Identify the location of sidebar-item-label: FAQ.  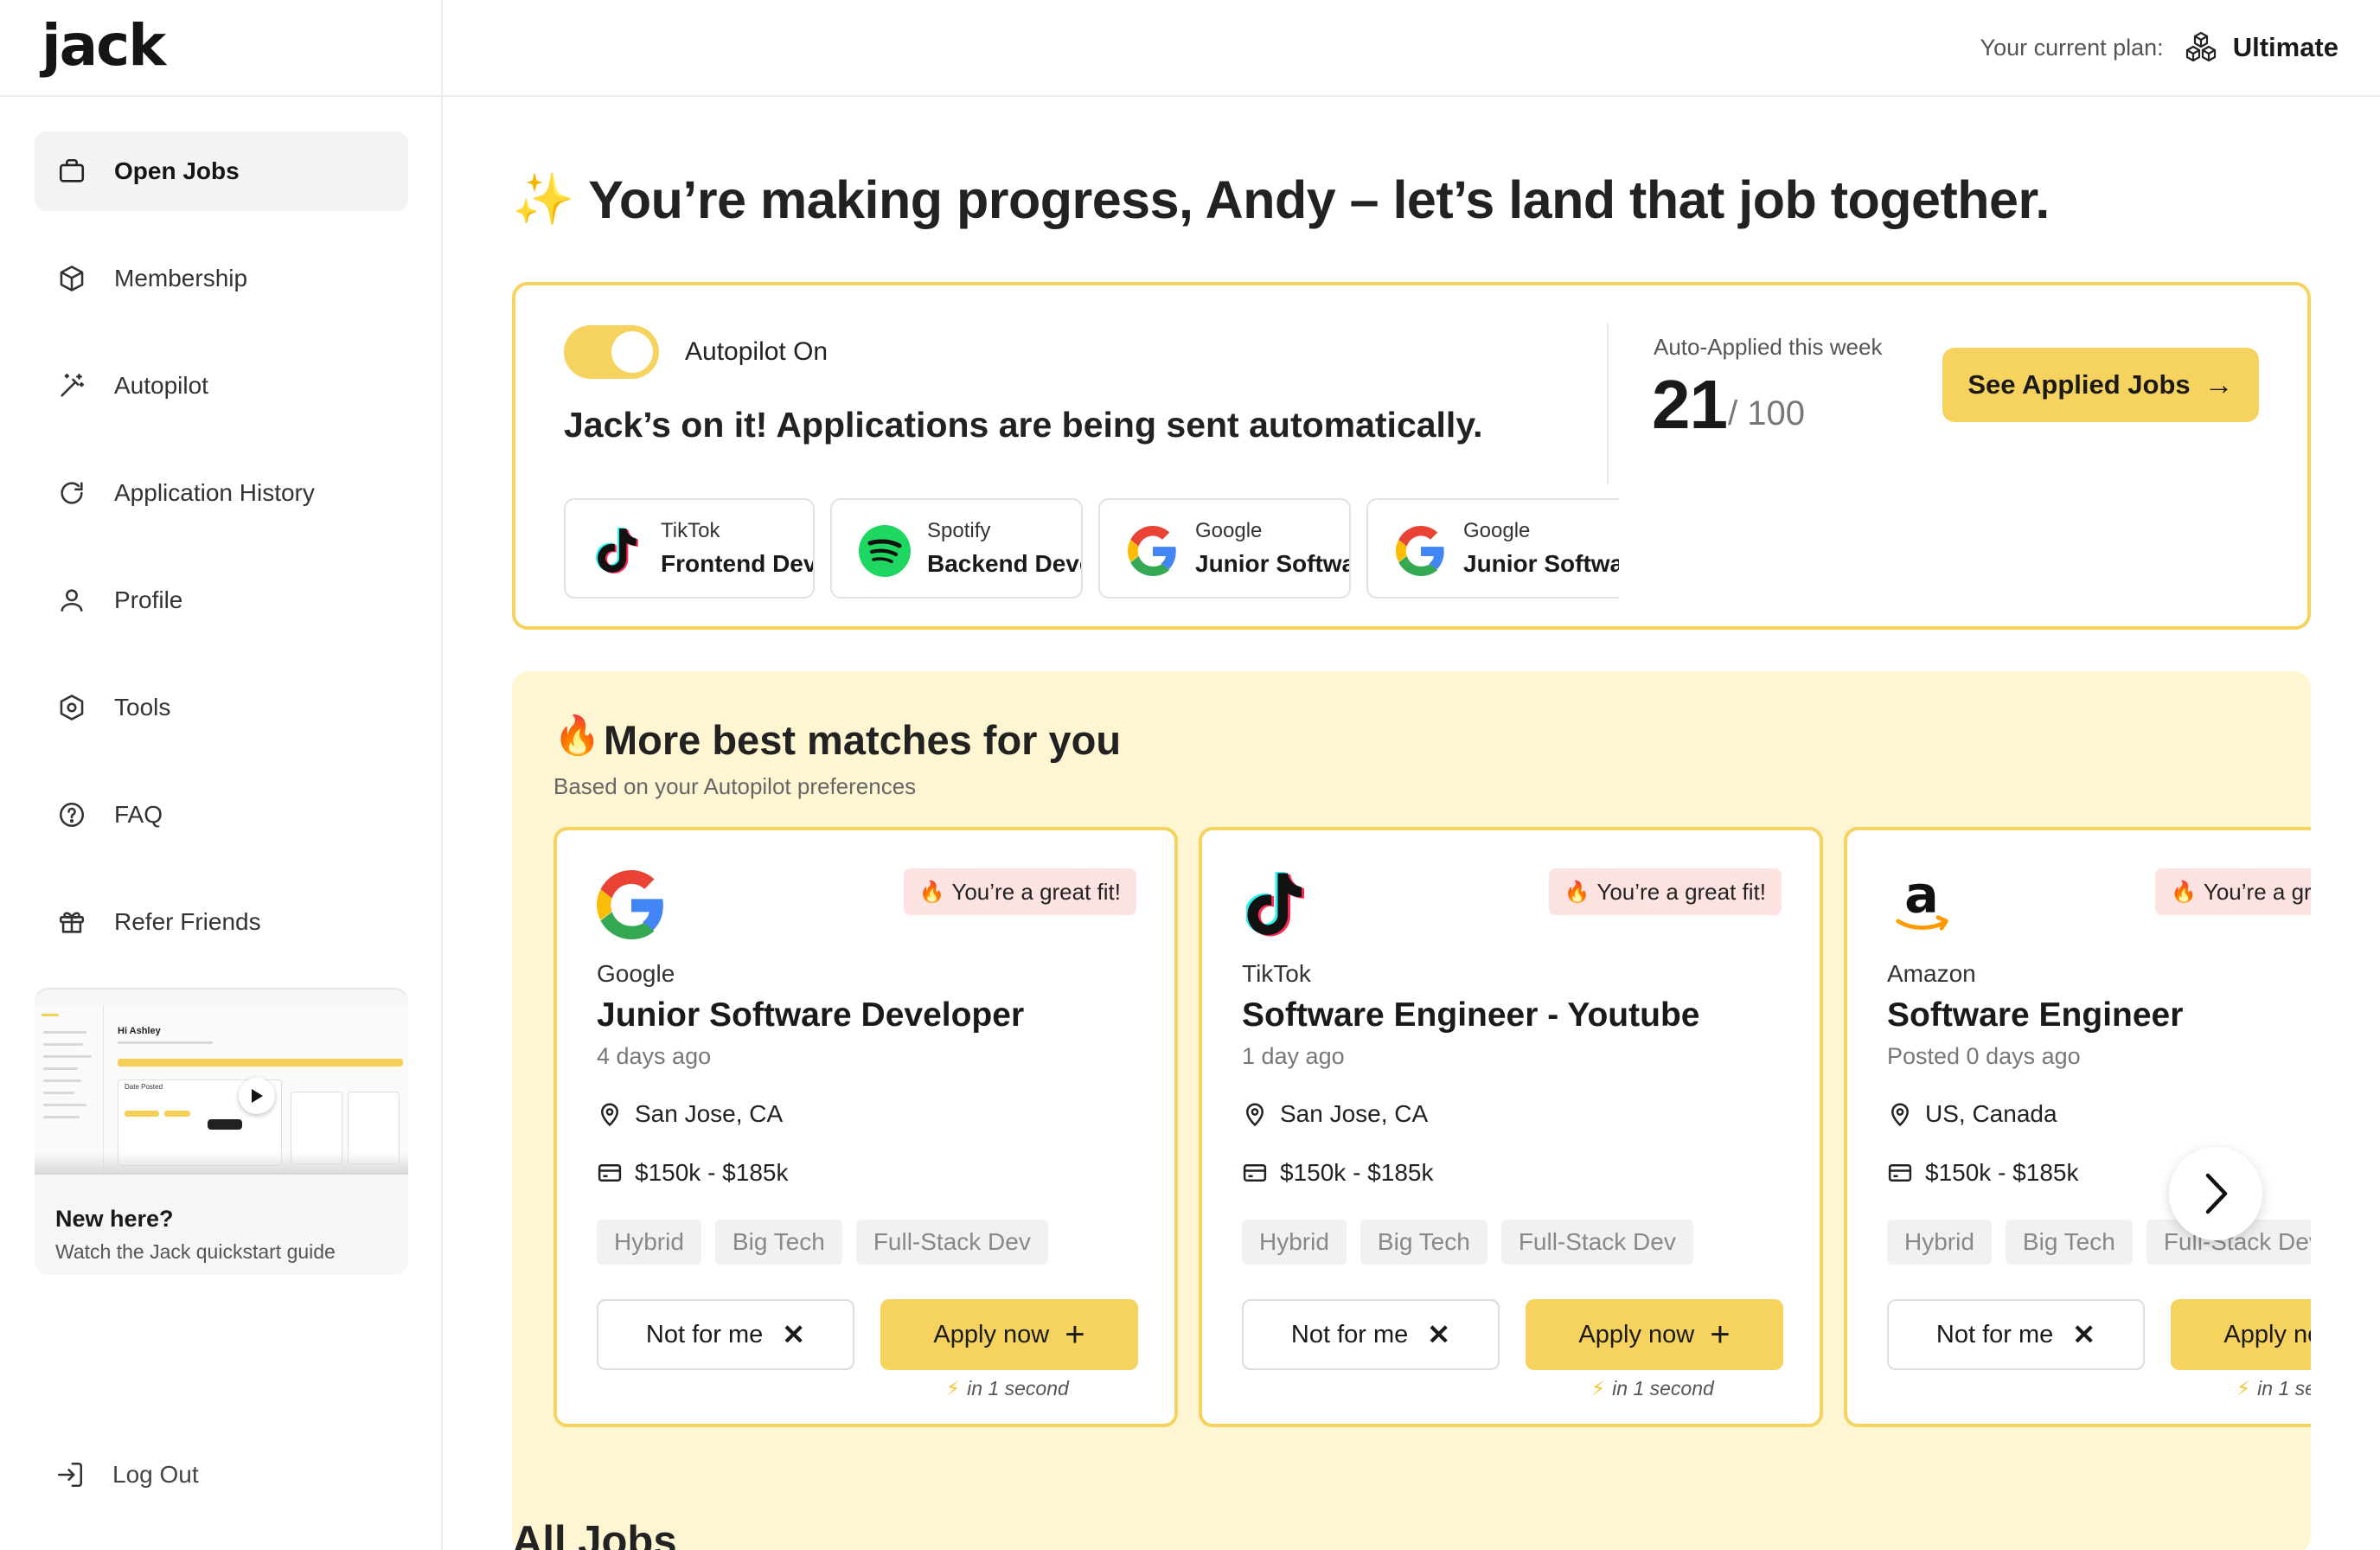
(139, 814).